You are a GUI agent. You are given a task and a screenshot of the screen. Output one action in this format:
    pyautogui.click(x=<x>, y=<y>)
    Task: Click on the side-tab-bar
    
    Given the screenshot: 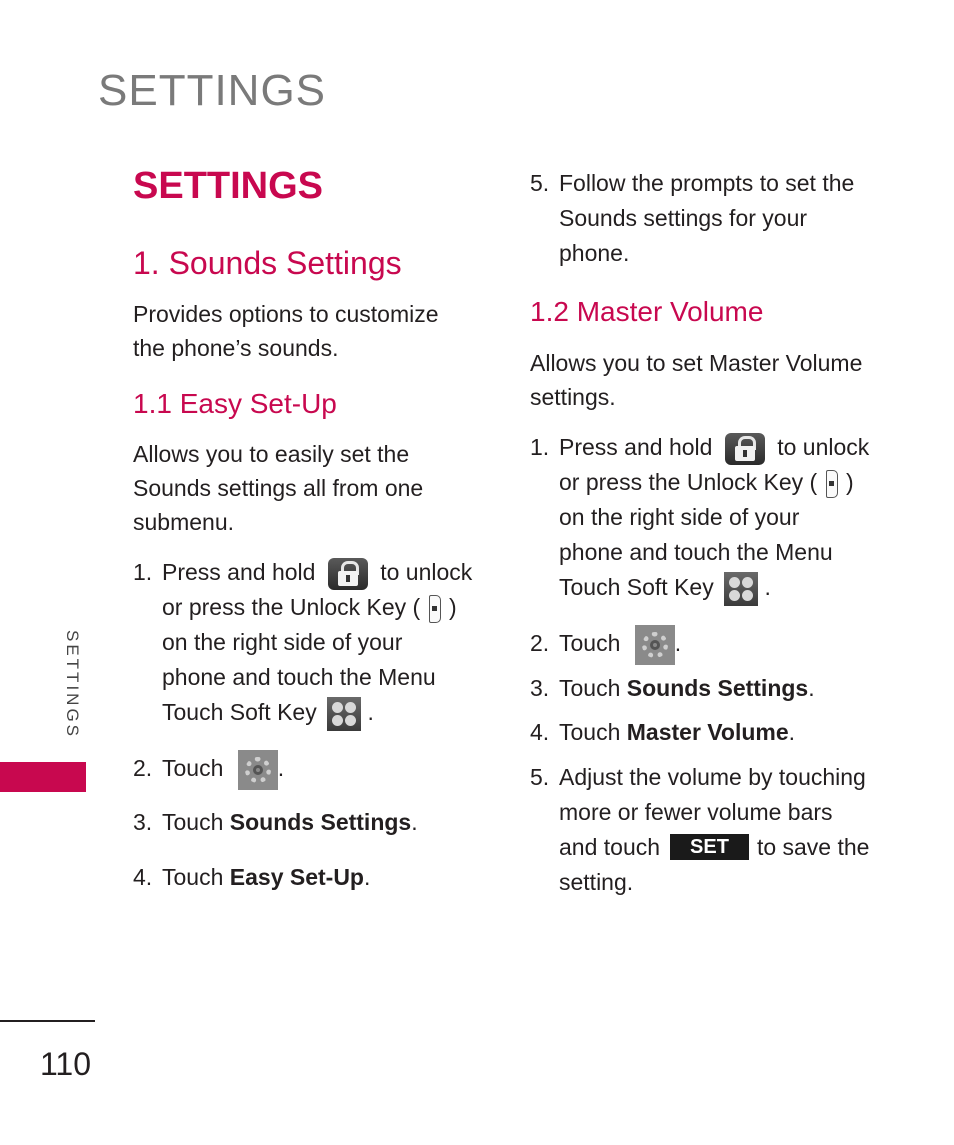 What is the action you would take?
    pyautogui.click(x=43, y=777)
    